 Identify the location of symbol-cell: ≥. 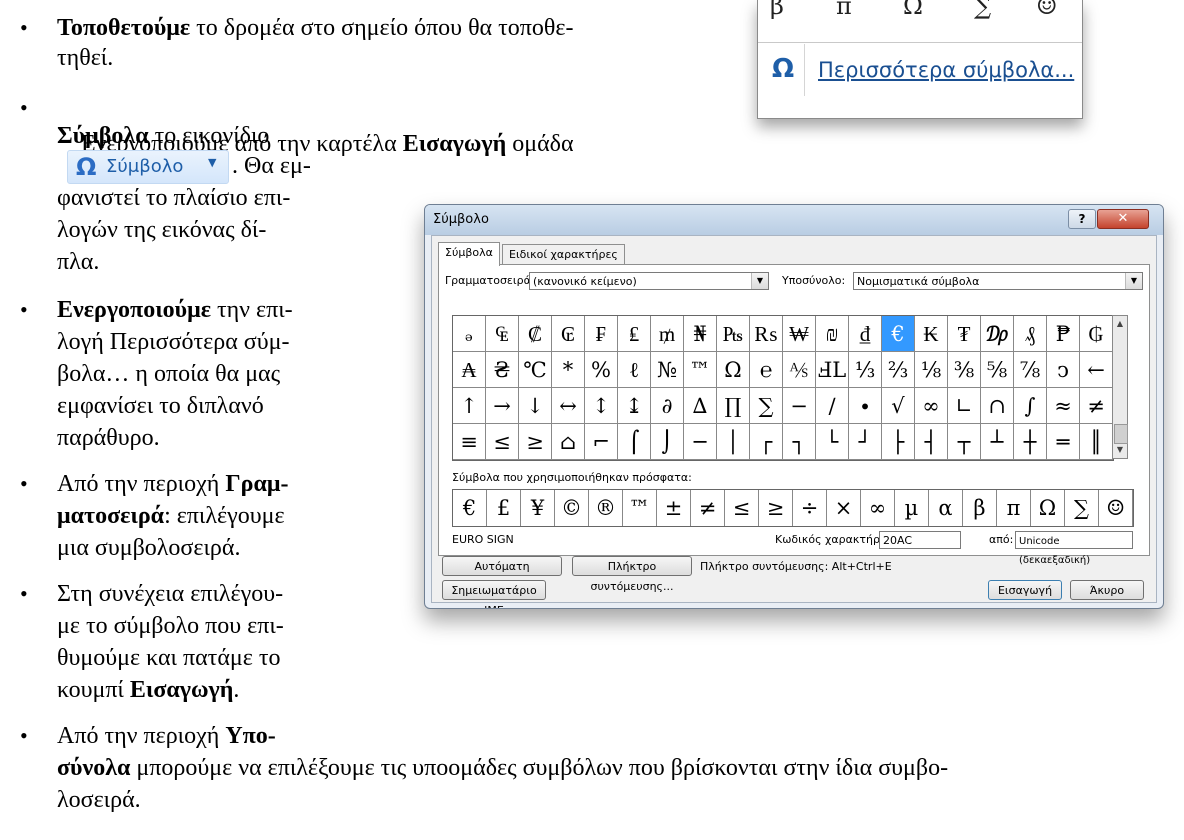
(535, 442).